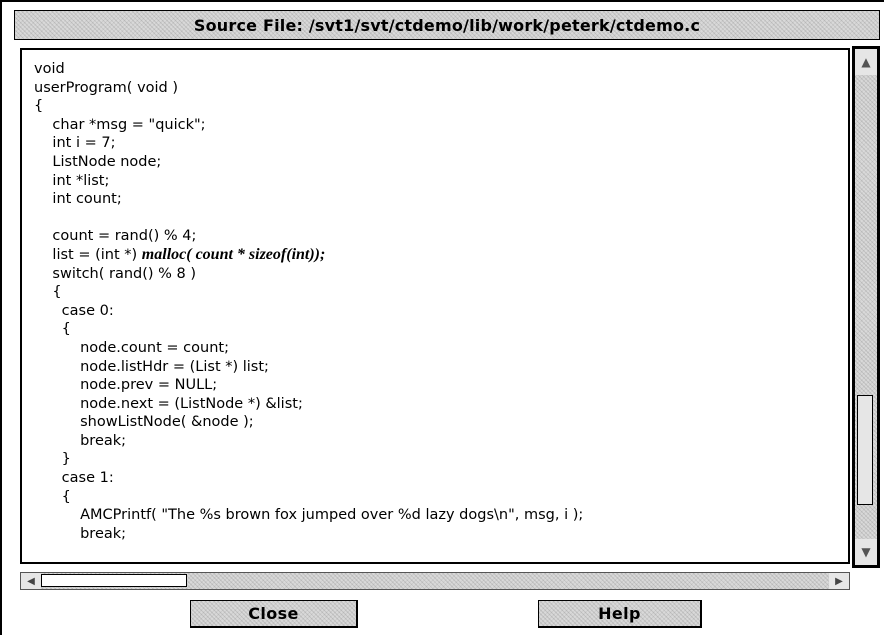 The height and width of the screenshot is (635, 884). I want to click on source-line-text: int i = 7;, so click(75, 143).